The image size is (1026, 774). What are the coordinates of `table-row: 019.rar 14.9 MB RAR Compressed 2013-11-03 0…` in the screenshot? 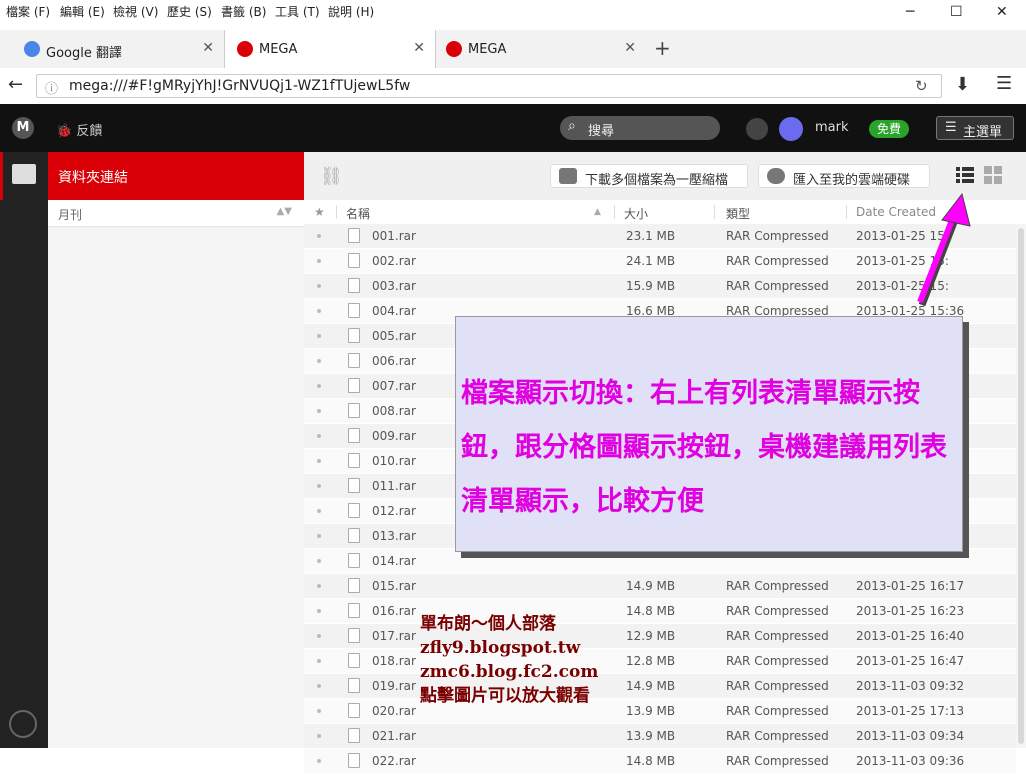 It's located at (660, 686).